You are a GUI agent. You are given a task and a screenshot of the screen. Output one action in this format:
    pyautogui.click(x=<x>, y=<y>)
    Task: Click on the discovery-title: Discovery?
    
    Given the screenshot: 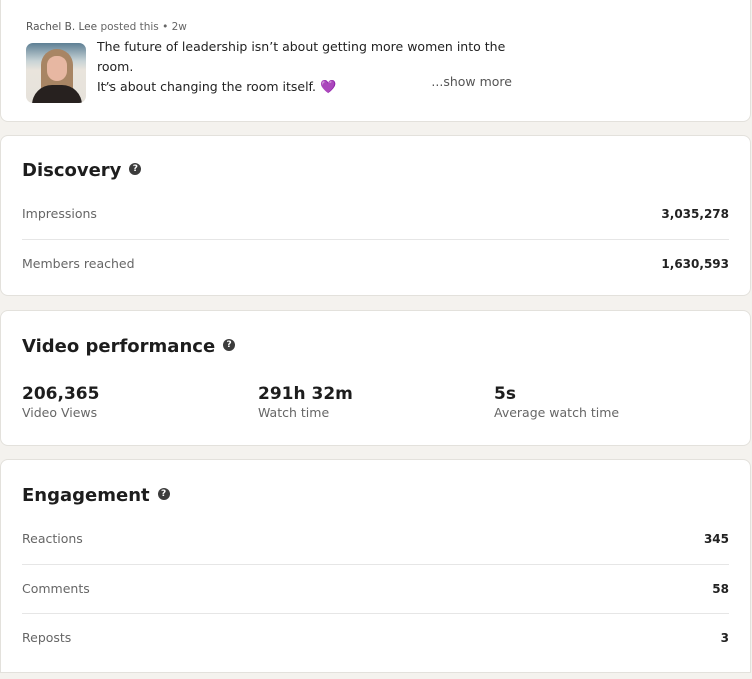 What is the action you would take?
    pyautogui.click(x=82, y=170)
    